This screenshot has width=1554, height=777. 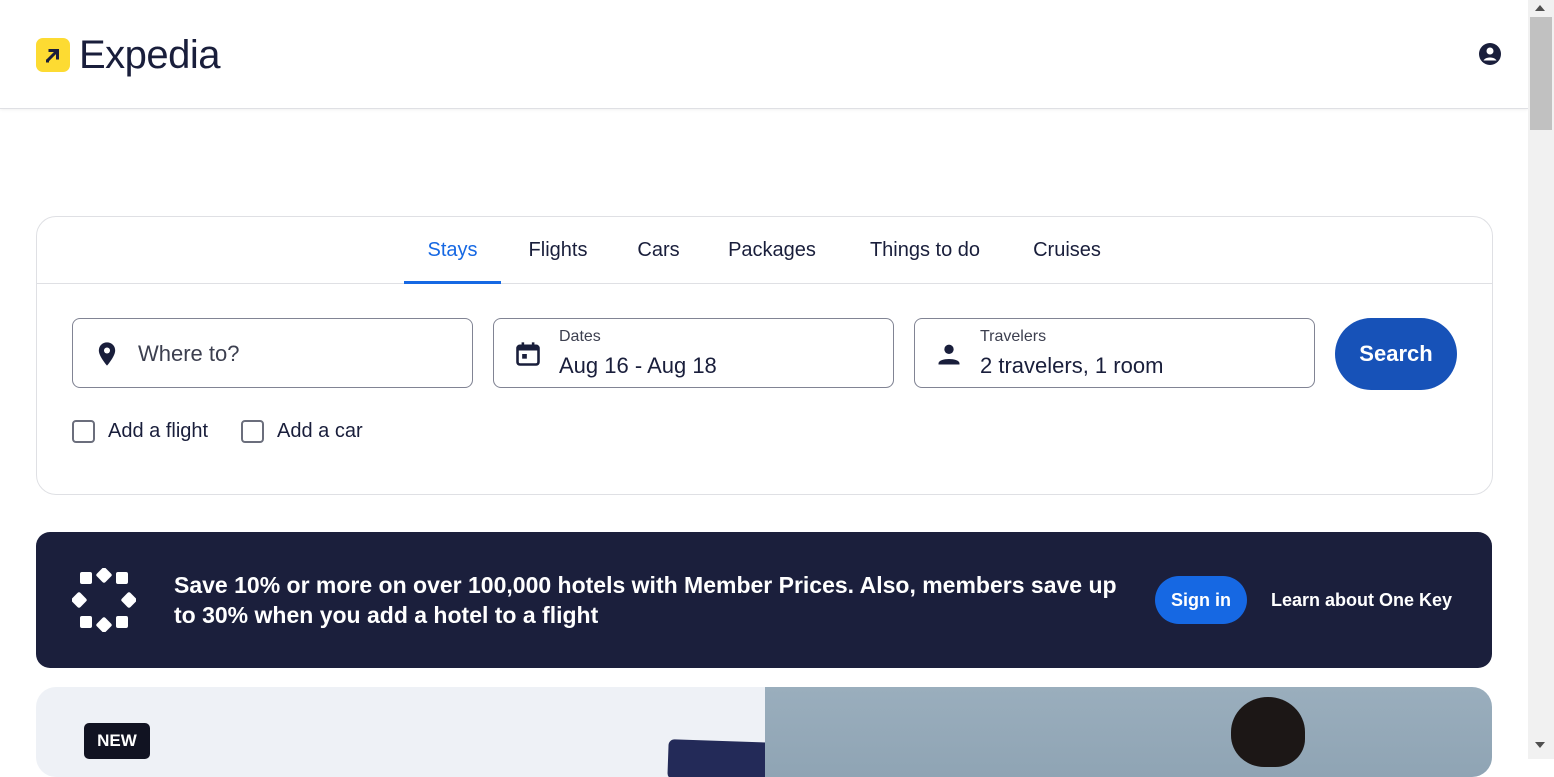 I want to click on tab-cars: Cars, so click(x=658, y=250).